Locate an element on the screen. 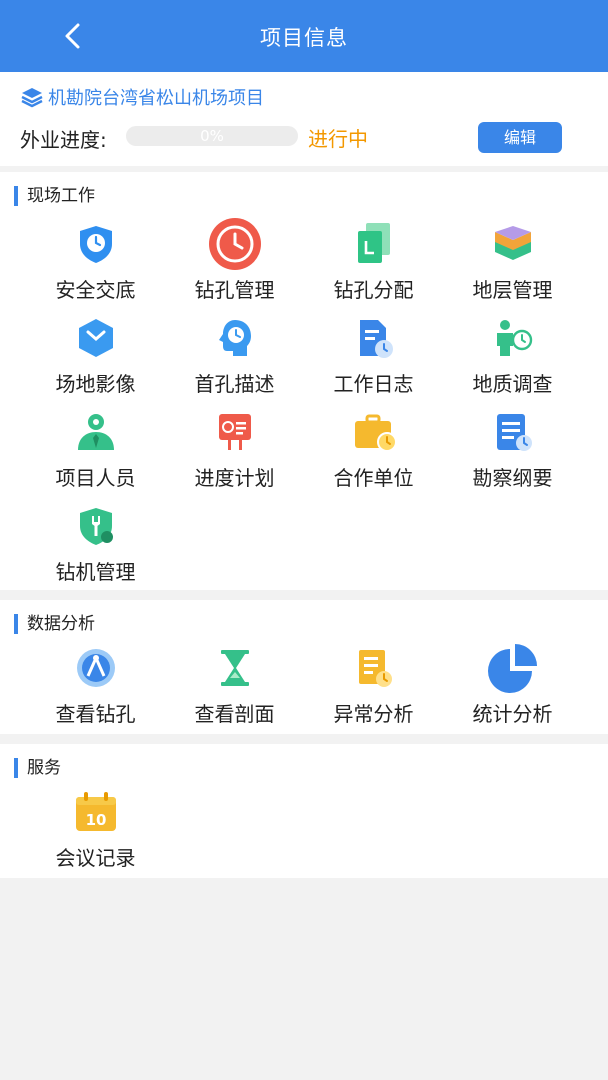  pie-chart-icon is located at coordinates (513, 668).